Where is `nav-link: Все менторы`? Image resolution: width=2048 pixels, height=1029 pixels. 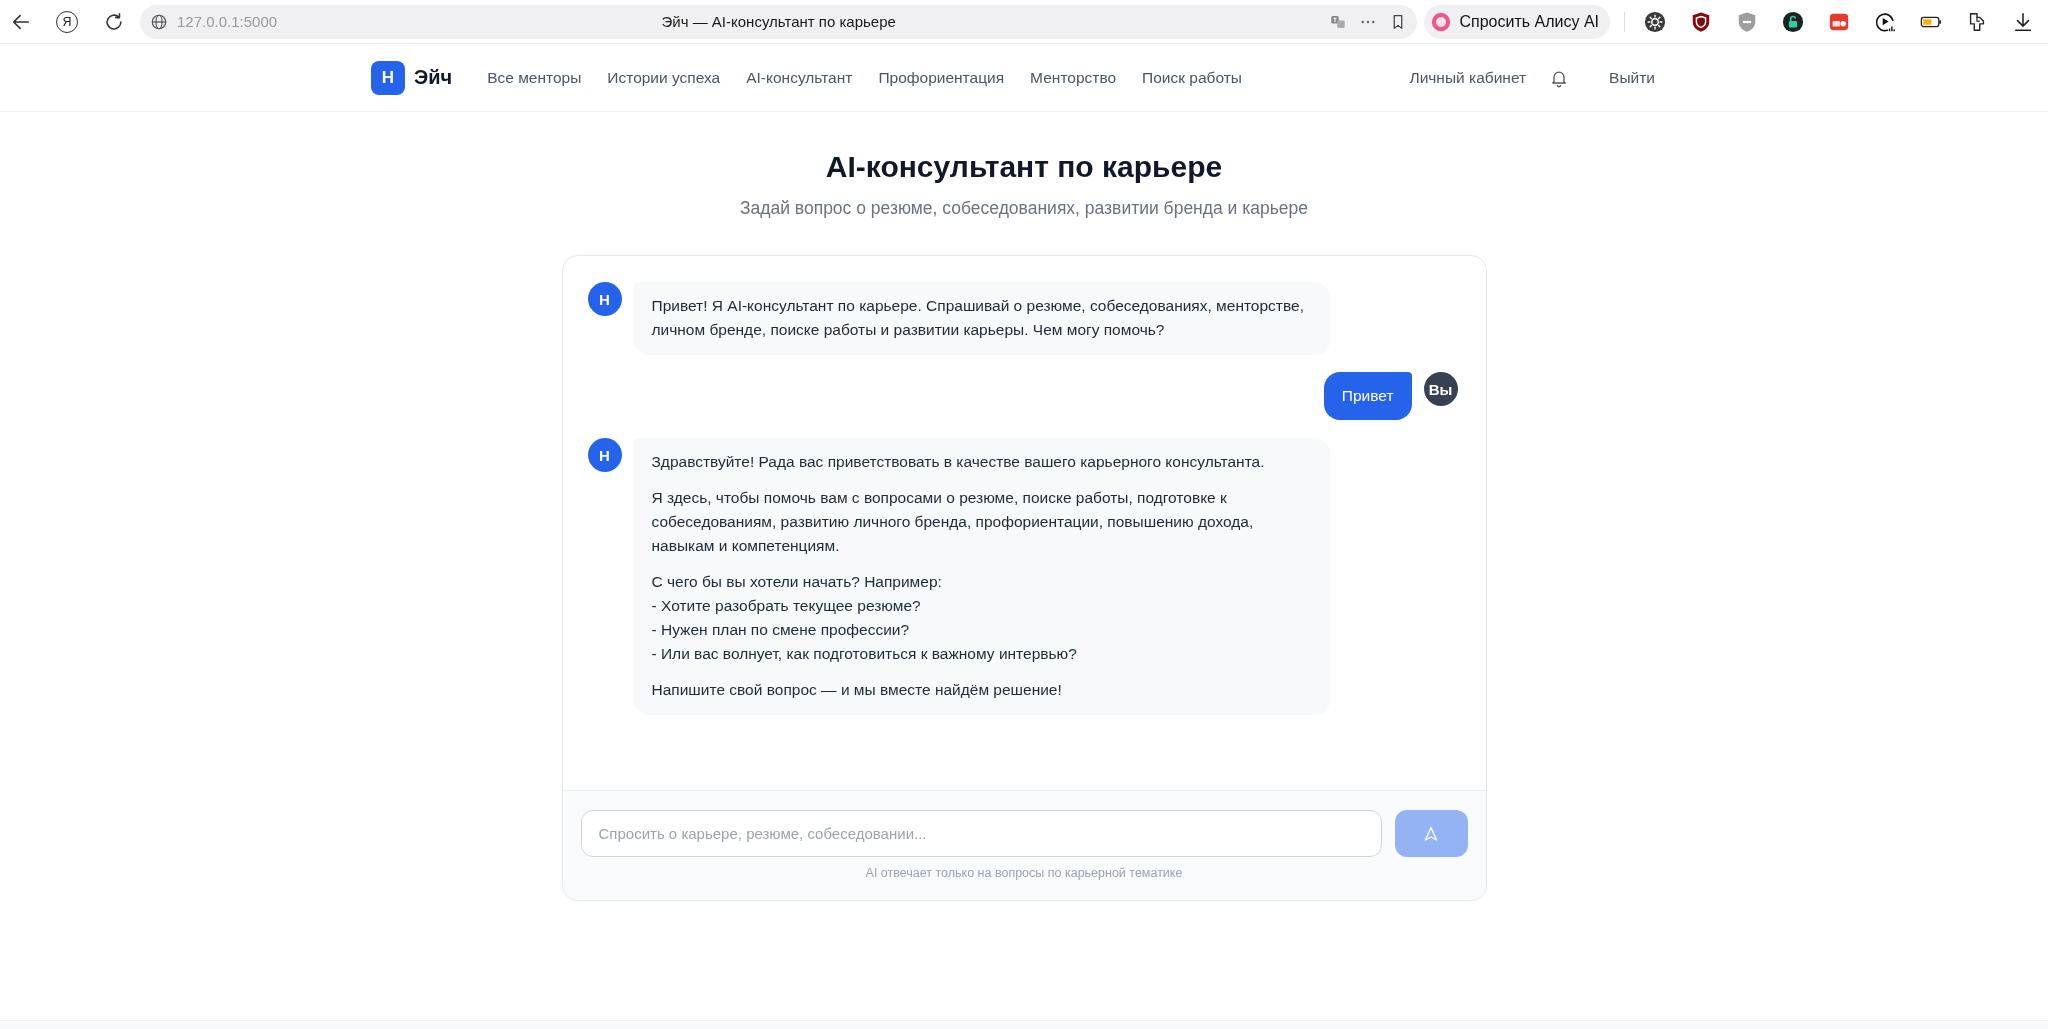
nav-link: Все менторы is located at coordinates (534, 77).